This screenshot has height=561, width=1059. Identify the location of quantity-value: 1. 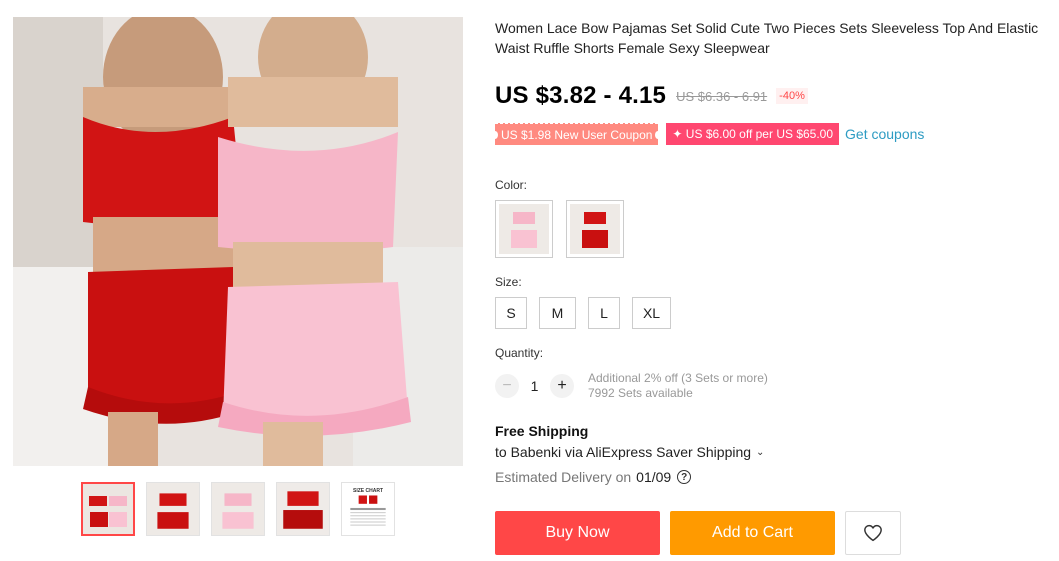
(534, 386).